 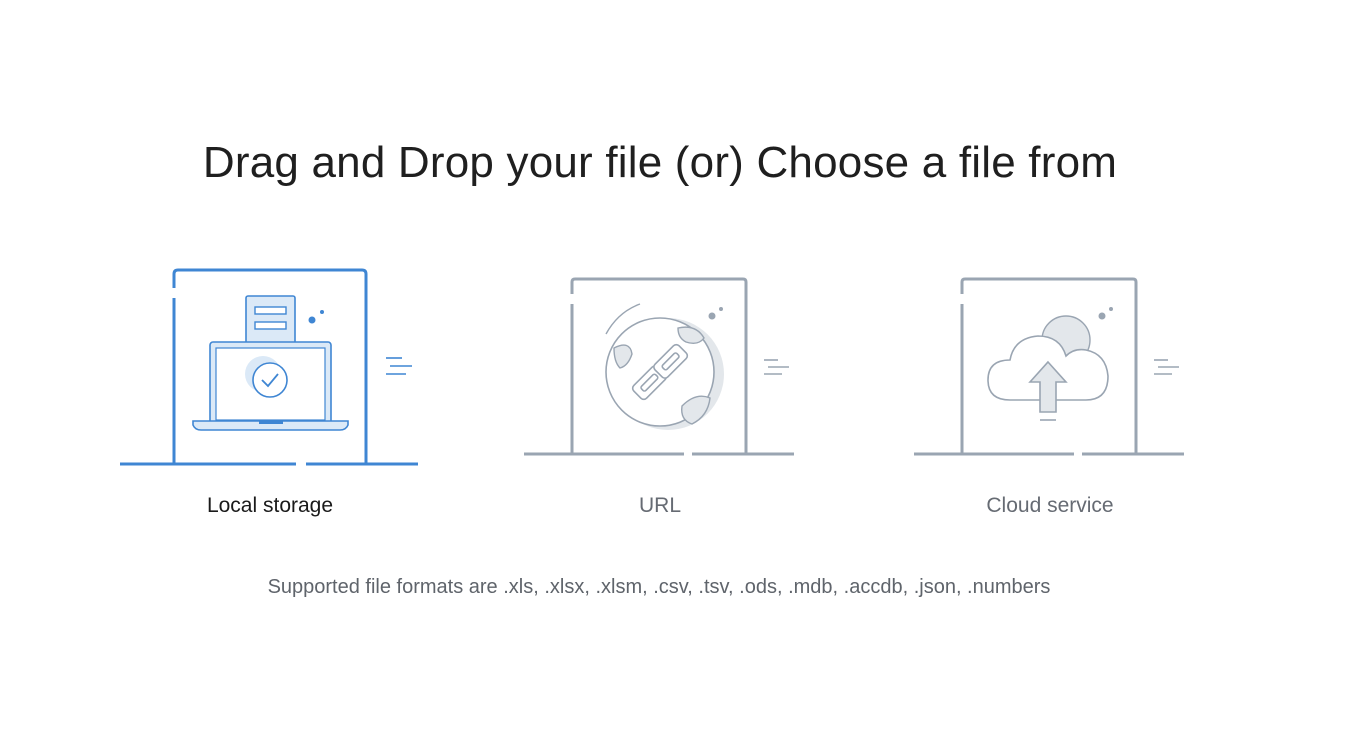 I want to click on local-storage-option: Local storage, so click(x=270, y=396).